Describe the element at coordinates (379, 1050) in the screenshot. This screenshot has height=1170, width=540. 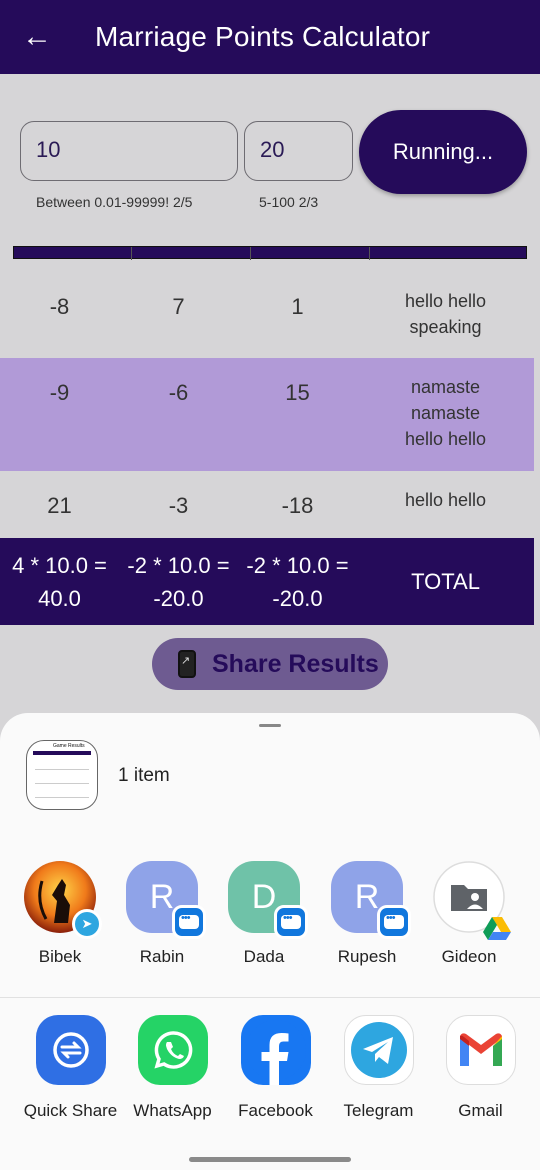
I see `telegram-icon` at that location.